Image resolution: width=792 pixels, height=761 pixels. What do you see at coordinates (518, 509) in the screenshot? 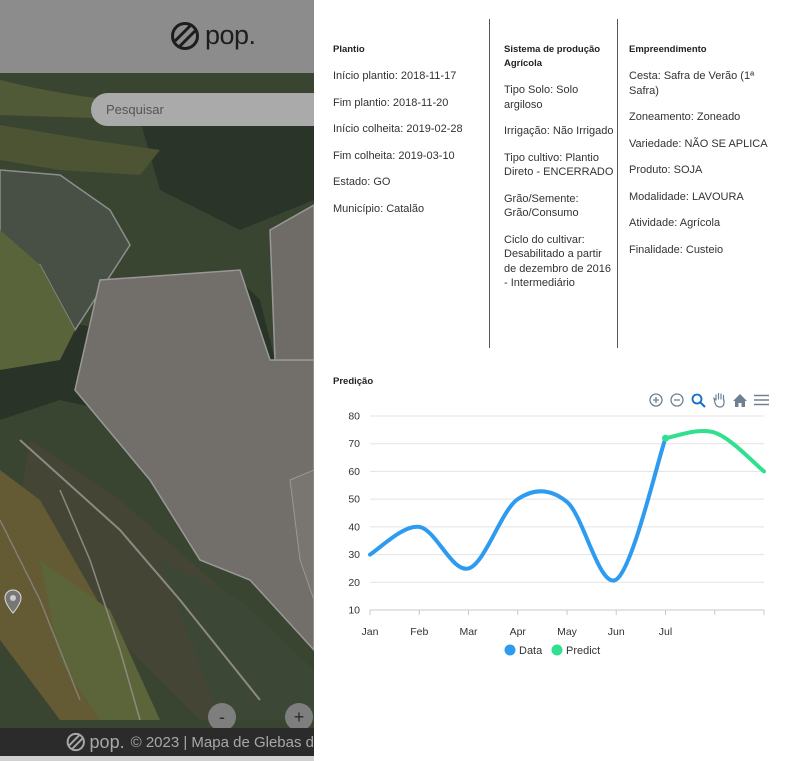
I see `series-line-data` at bounding box center [518, 509].